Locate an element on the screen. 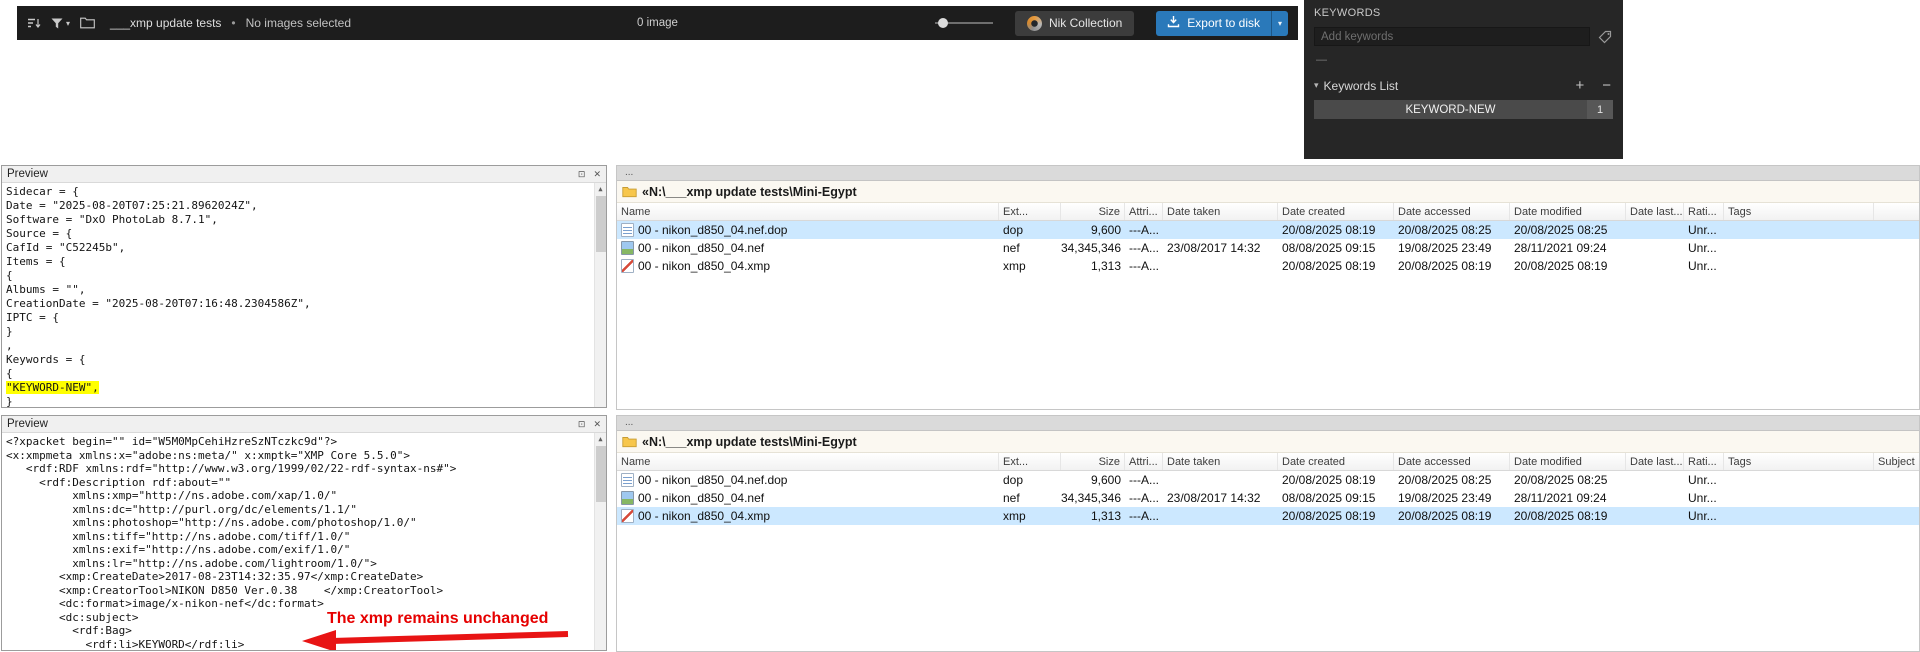  panel-buttons: ⊡ ✕ is located at coordinates (589, 424).